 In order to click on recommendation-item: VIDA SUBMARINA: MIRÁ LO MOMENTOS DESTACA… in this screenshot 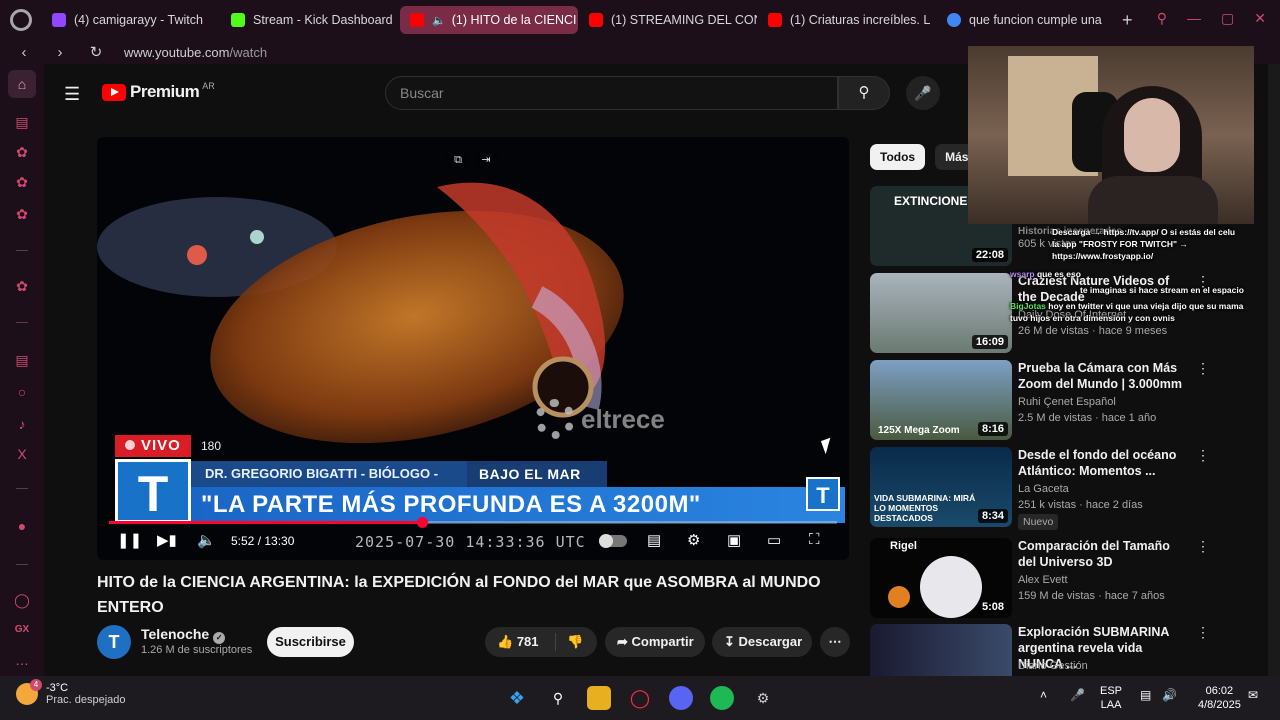, I will do `click(1070, 488)`.